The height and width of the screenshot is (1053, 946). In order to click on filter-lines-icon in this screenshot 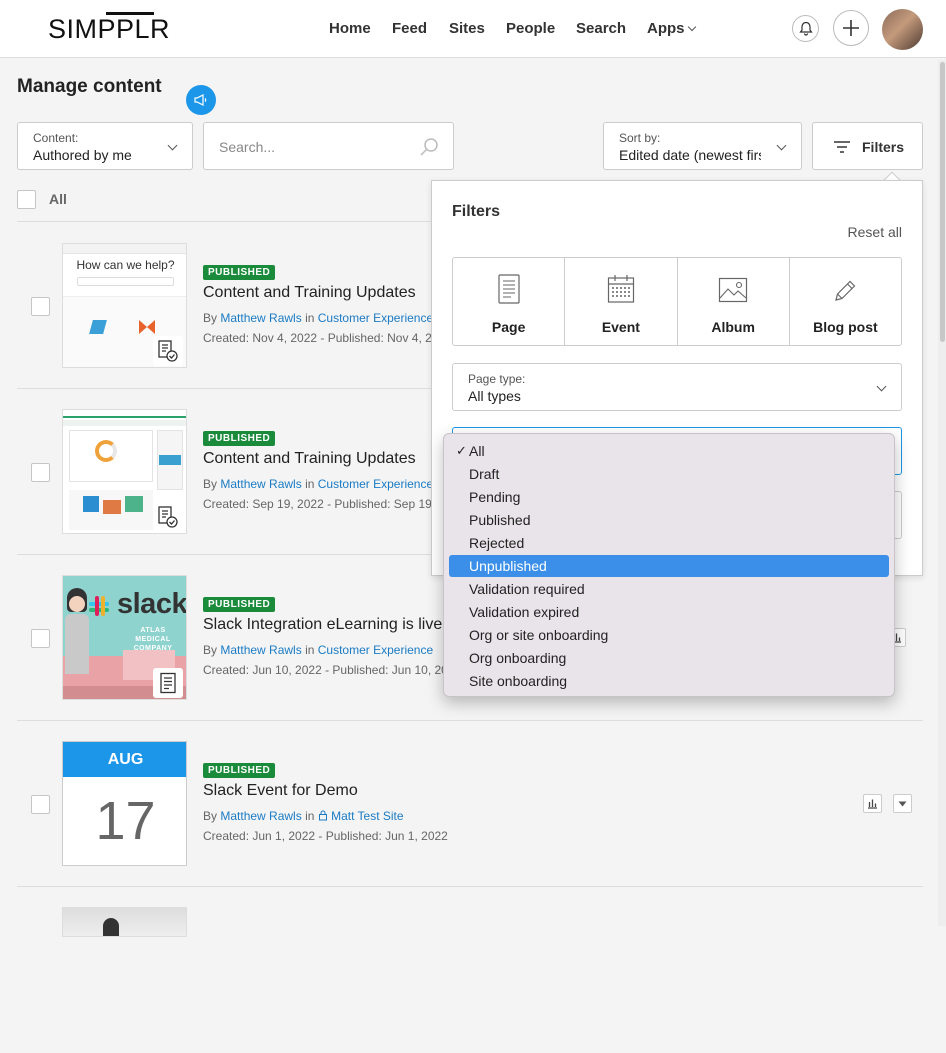, I will do `click(842, 147)`.